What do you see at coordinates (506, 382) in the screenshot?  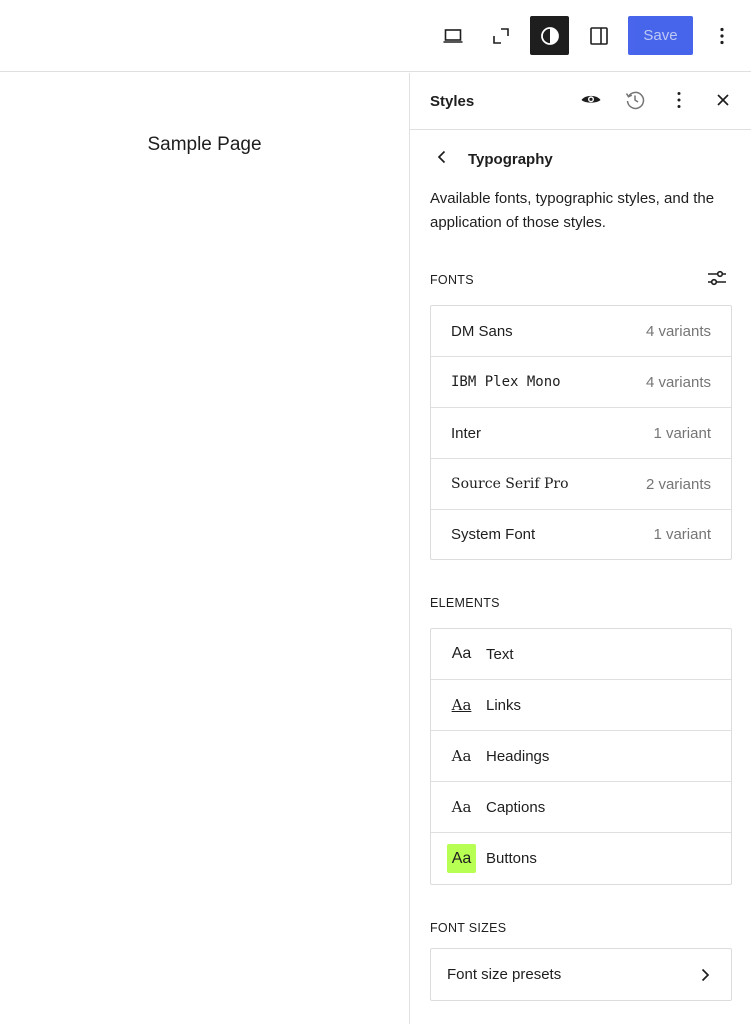 I see `font-name: IBM Plex Mono` at bounding box center [506, 382].